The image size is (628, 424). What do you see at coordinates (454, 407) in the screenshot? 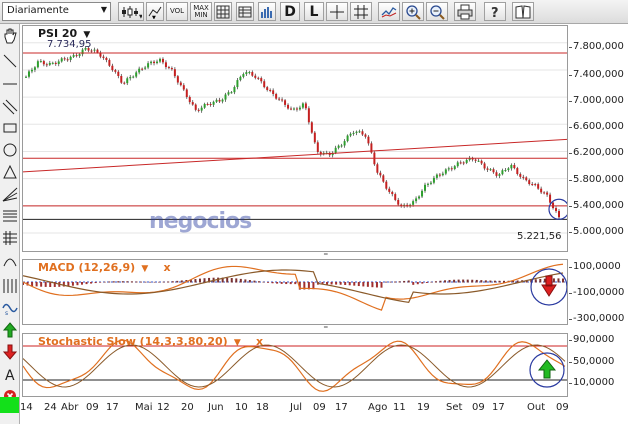
I see `x-tick-label: Set` at bounding box center [454, 407].